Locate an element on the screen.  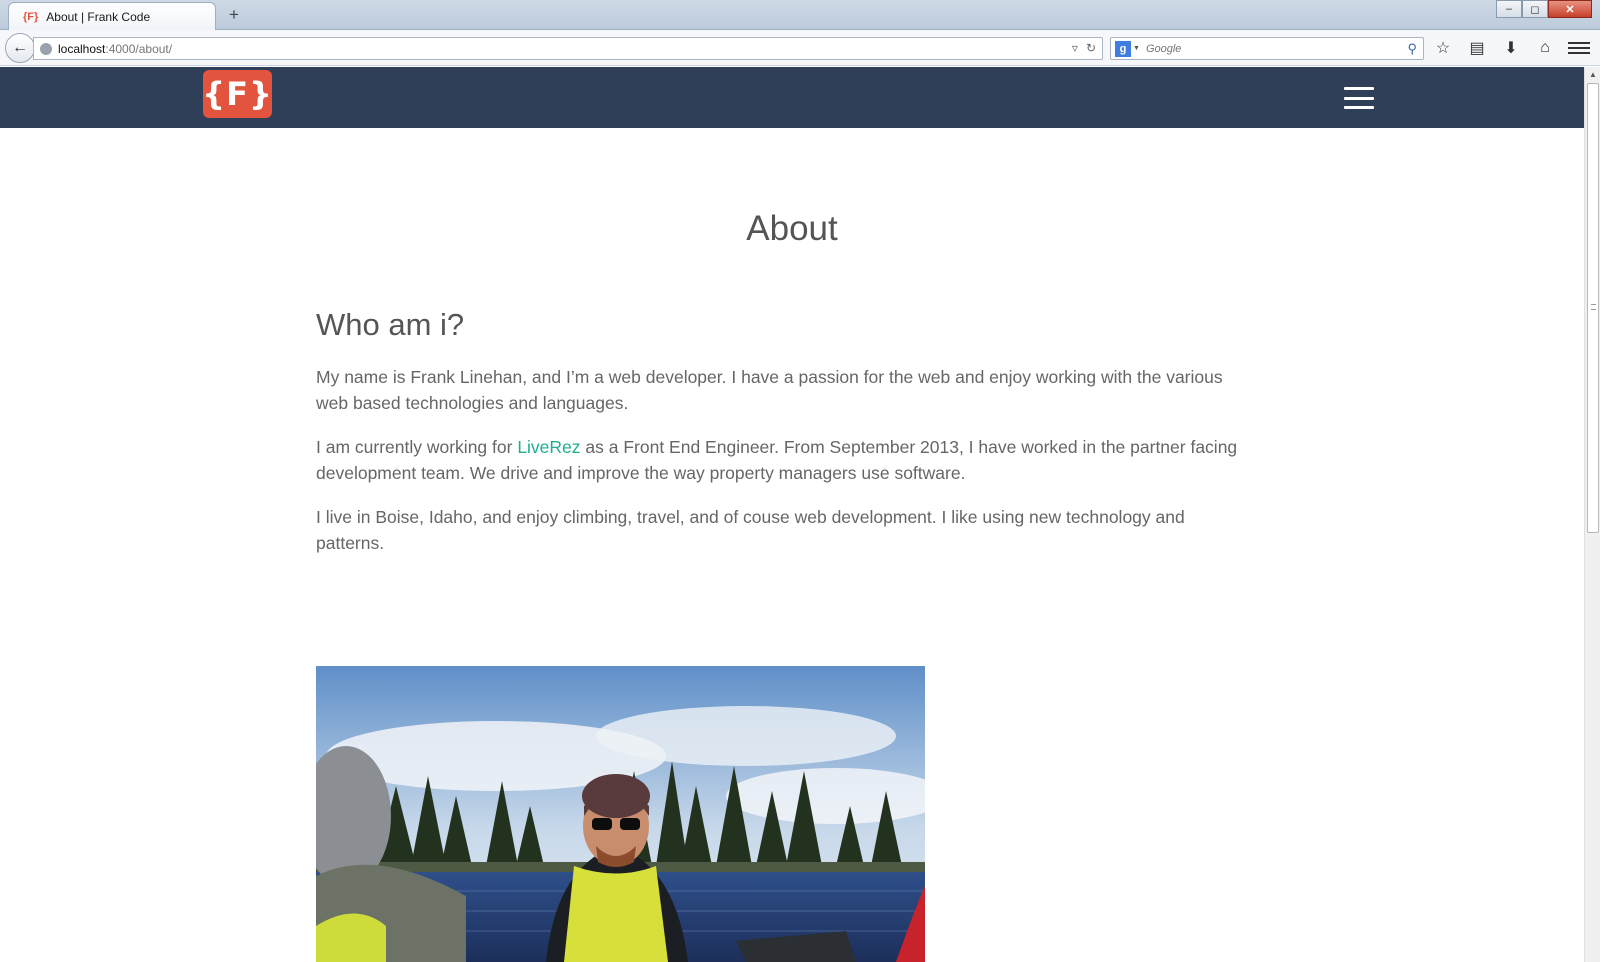
downloads-icon: ⬇ is located at coordinates (1511, 48).